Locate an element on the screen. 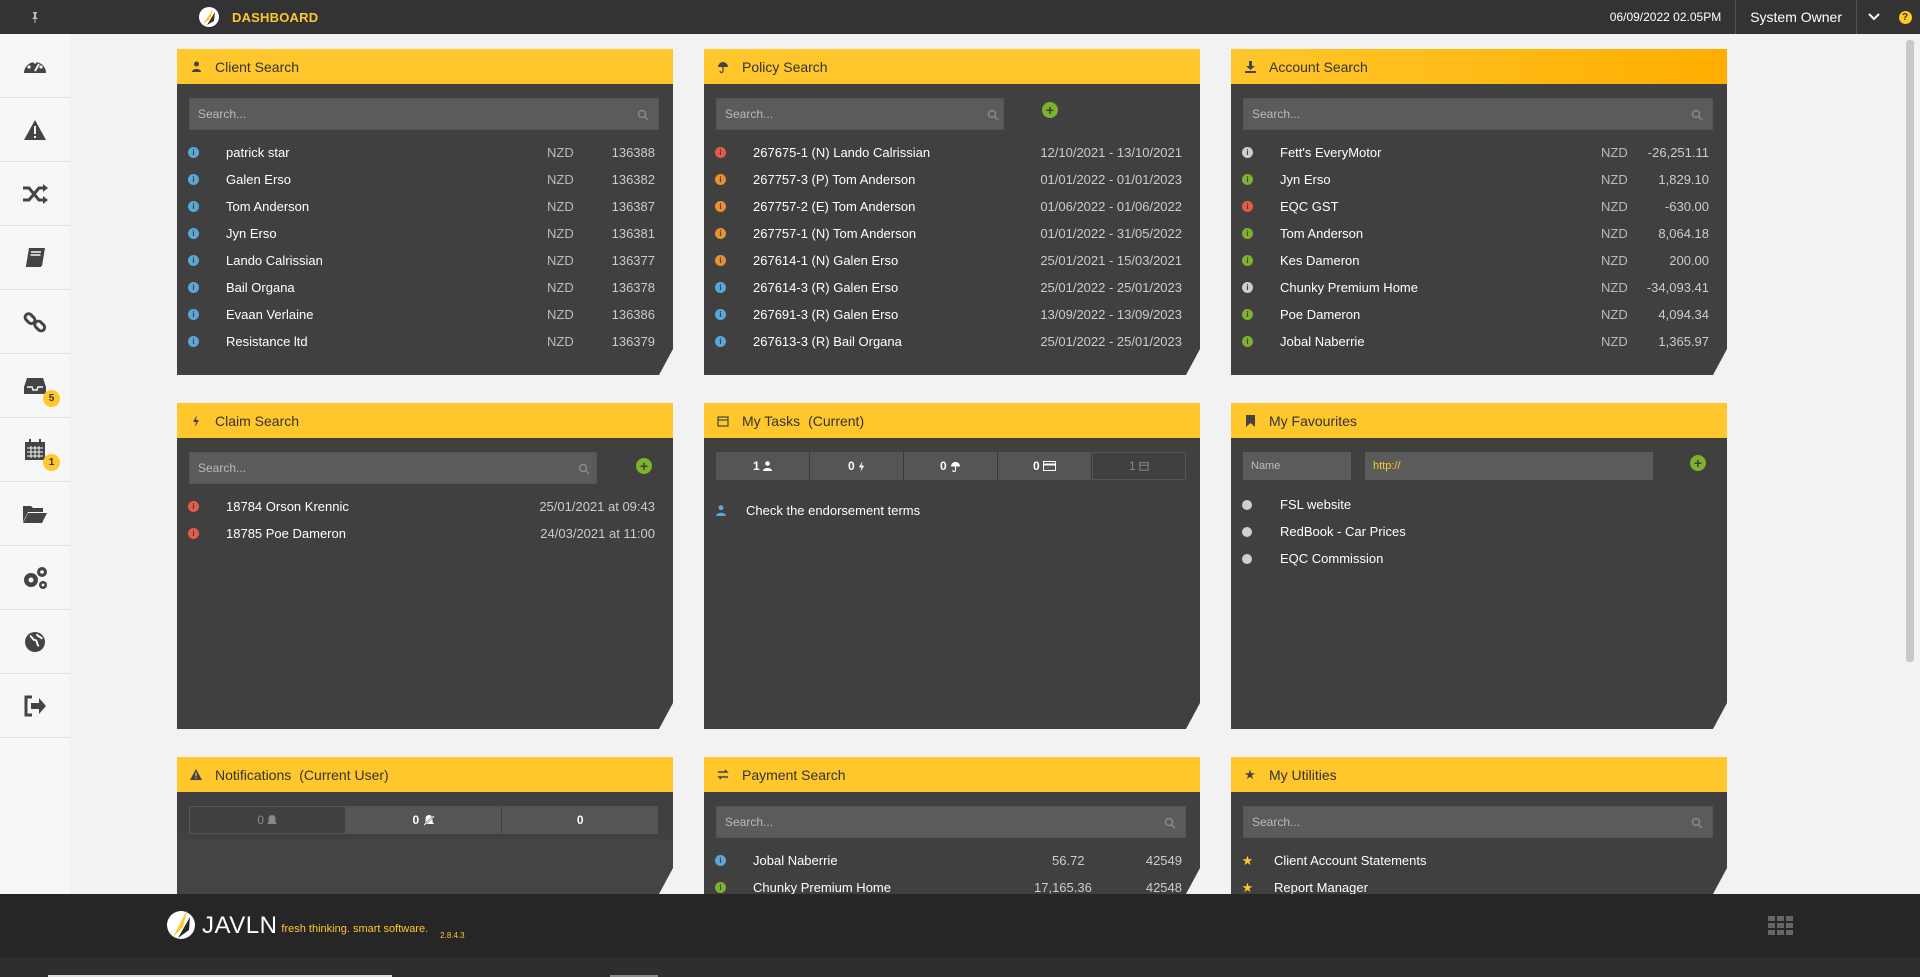  list-item: i Tom Anderson NZD 8,064.18 is located at coordinates (1479, 233).